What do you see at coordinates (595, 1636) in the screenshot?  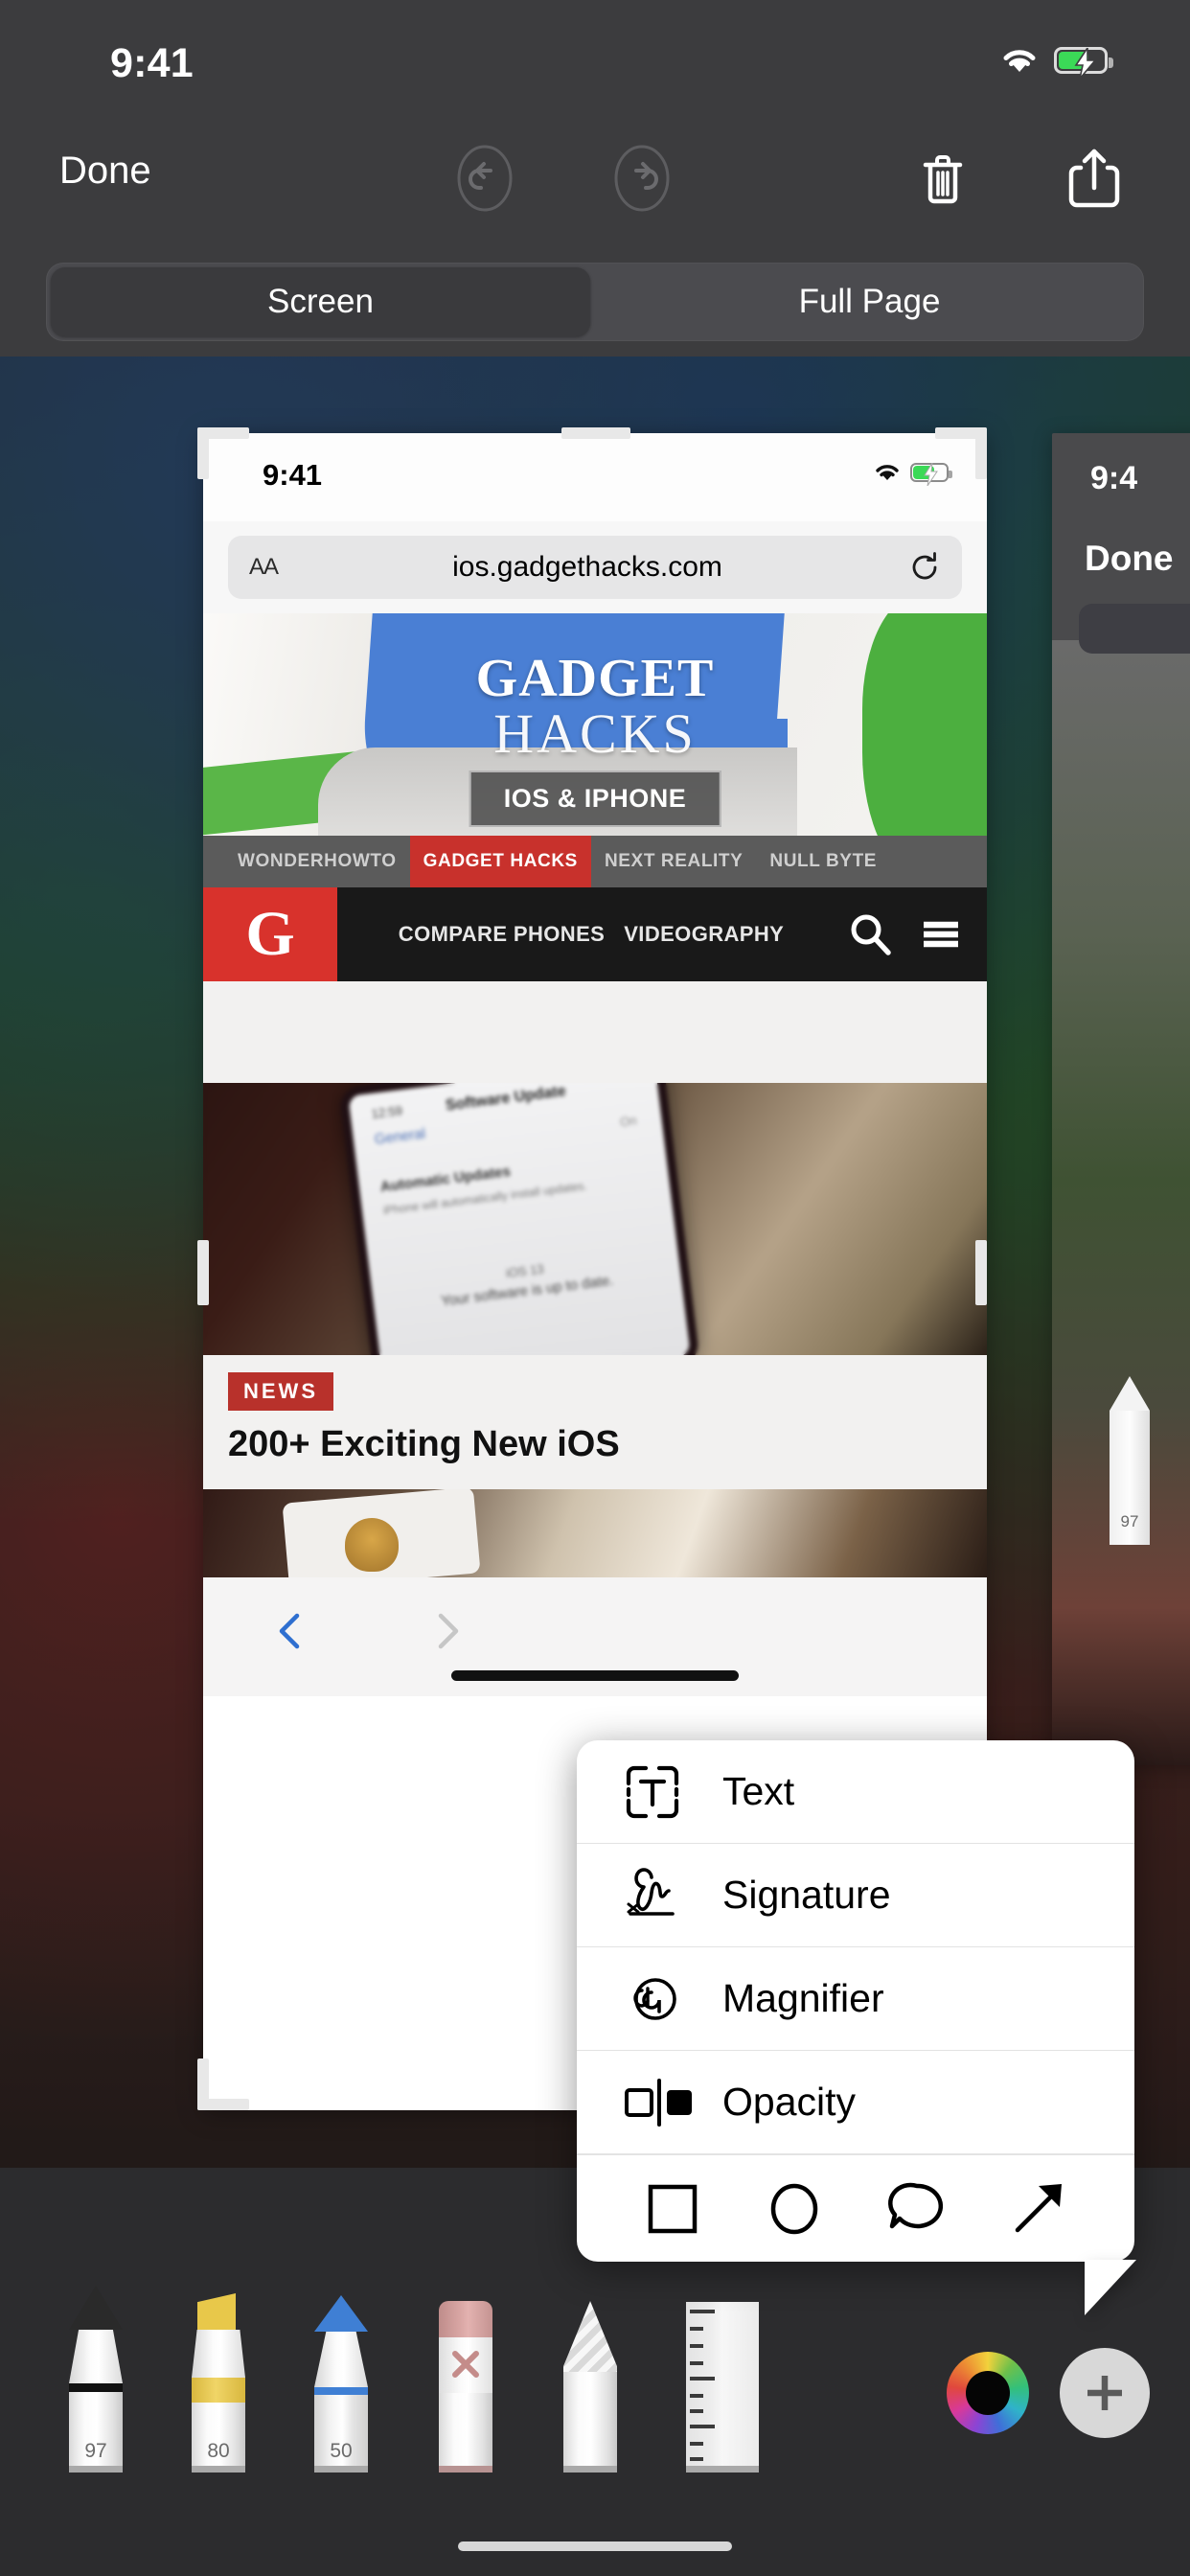 I see `safari-bottom-toolbar` at bounding box center [595, 1636].